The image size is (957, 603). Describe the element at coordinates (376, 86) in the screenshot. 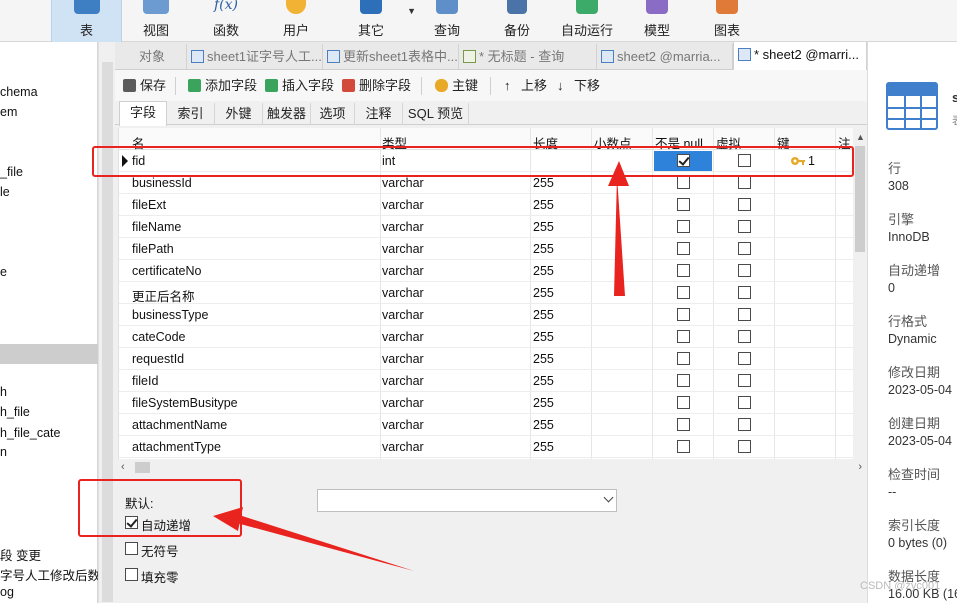

I see `delete-field-button: 删除字段` at that location.